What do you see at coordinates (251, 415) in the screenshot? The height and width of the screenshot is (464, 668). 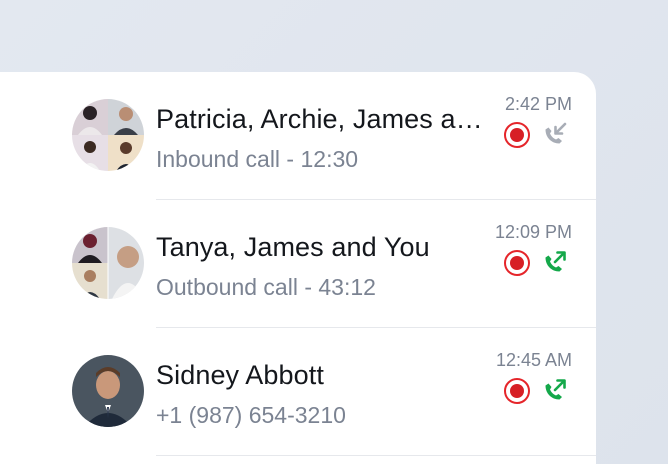 I see `phone-number: +1 (987) 654-3210` at bounding box center [251, 415].